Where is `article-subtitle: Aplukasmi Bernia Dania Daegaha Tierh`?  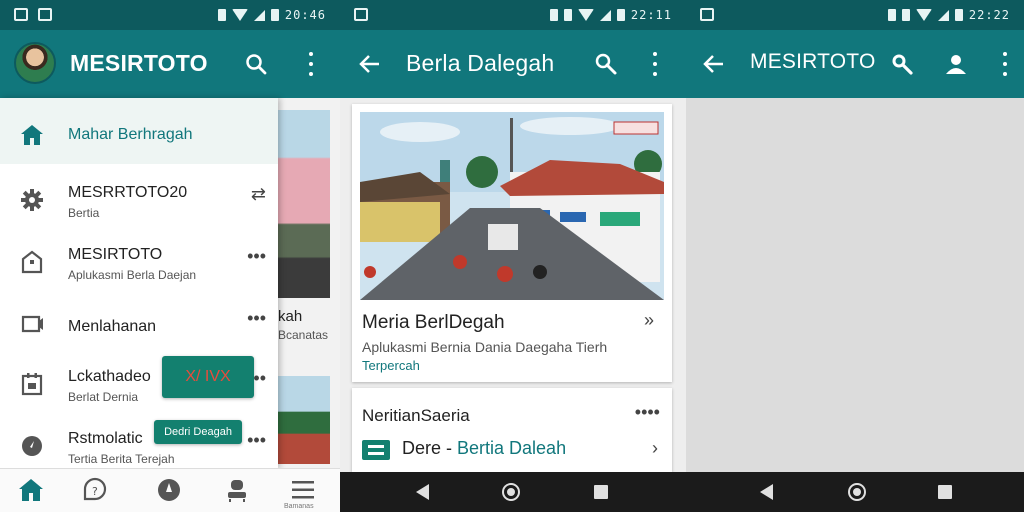
article-subtitle: Aplukasmi Bernia Dania Daegaha Tierh is located at coordinates (485, 347).